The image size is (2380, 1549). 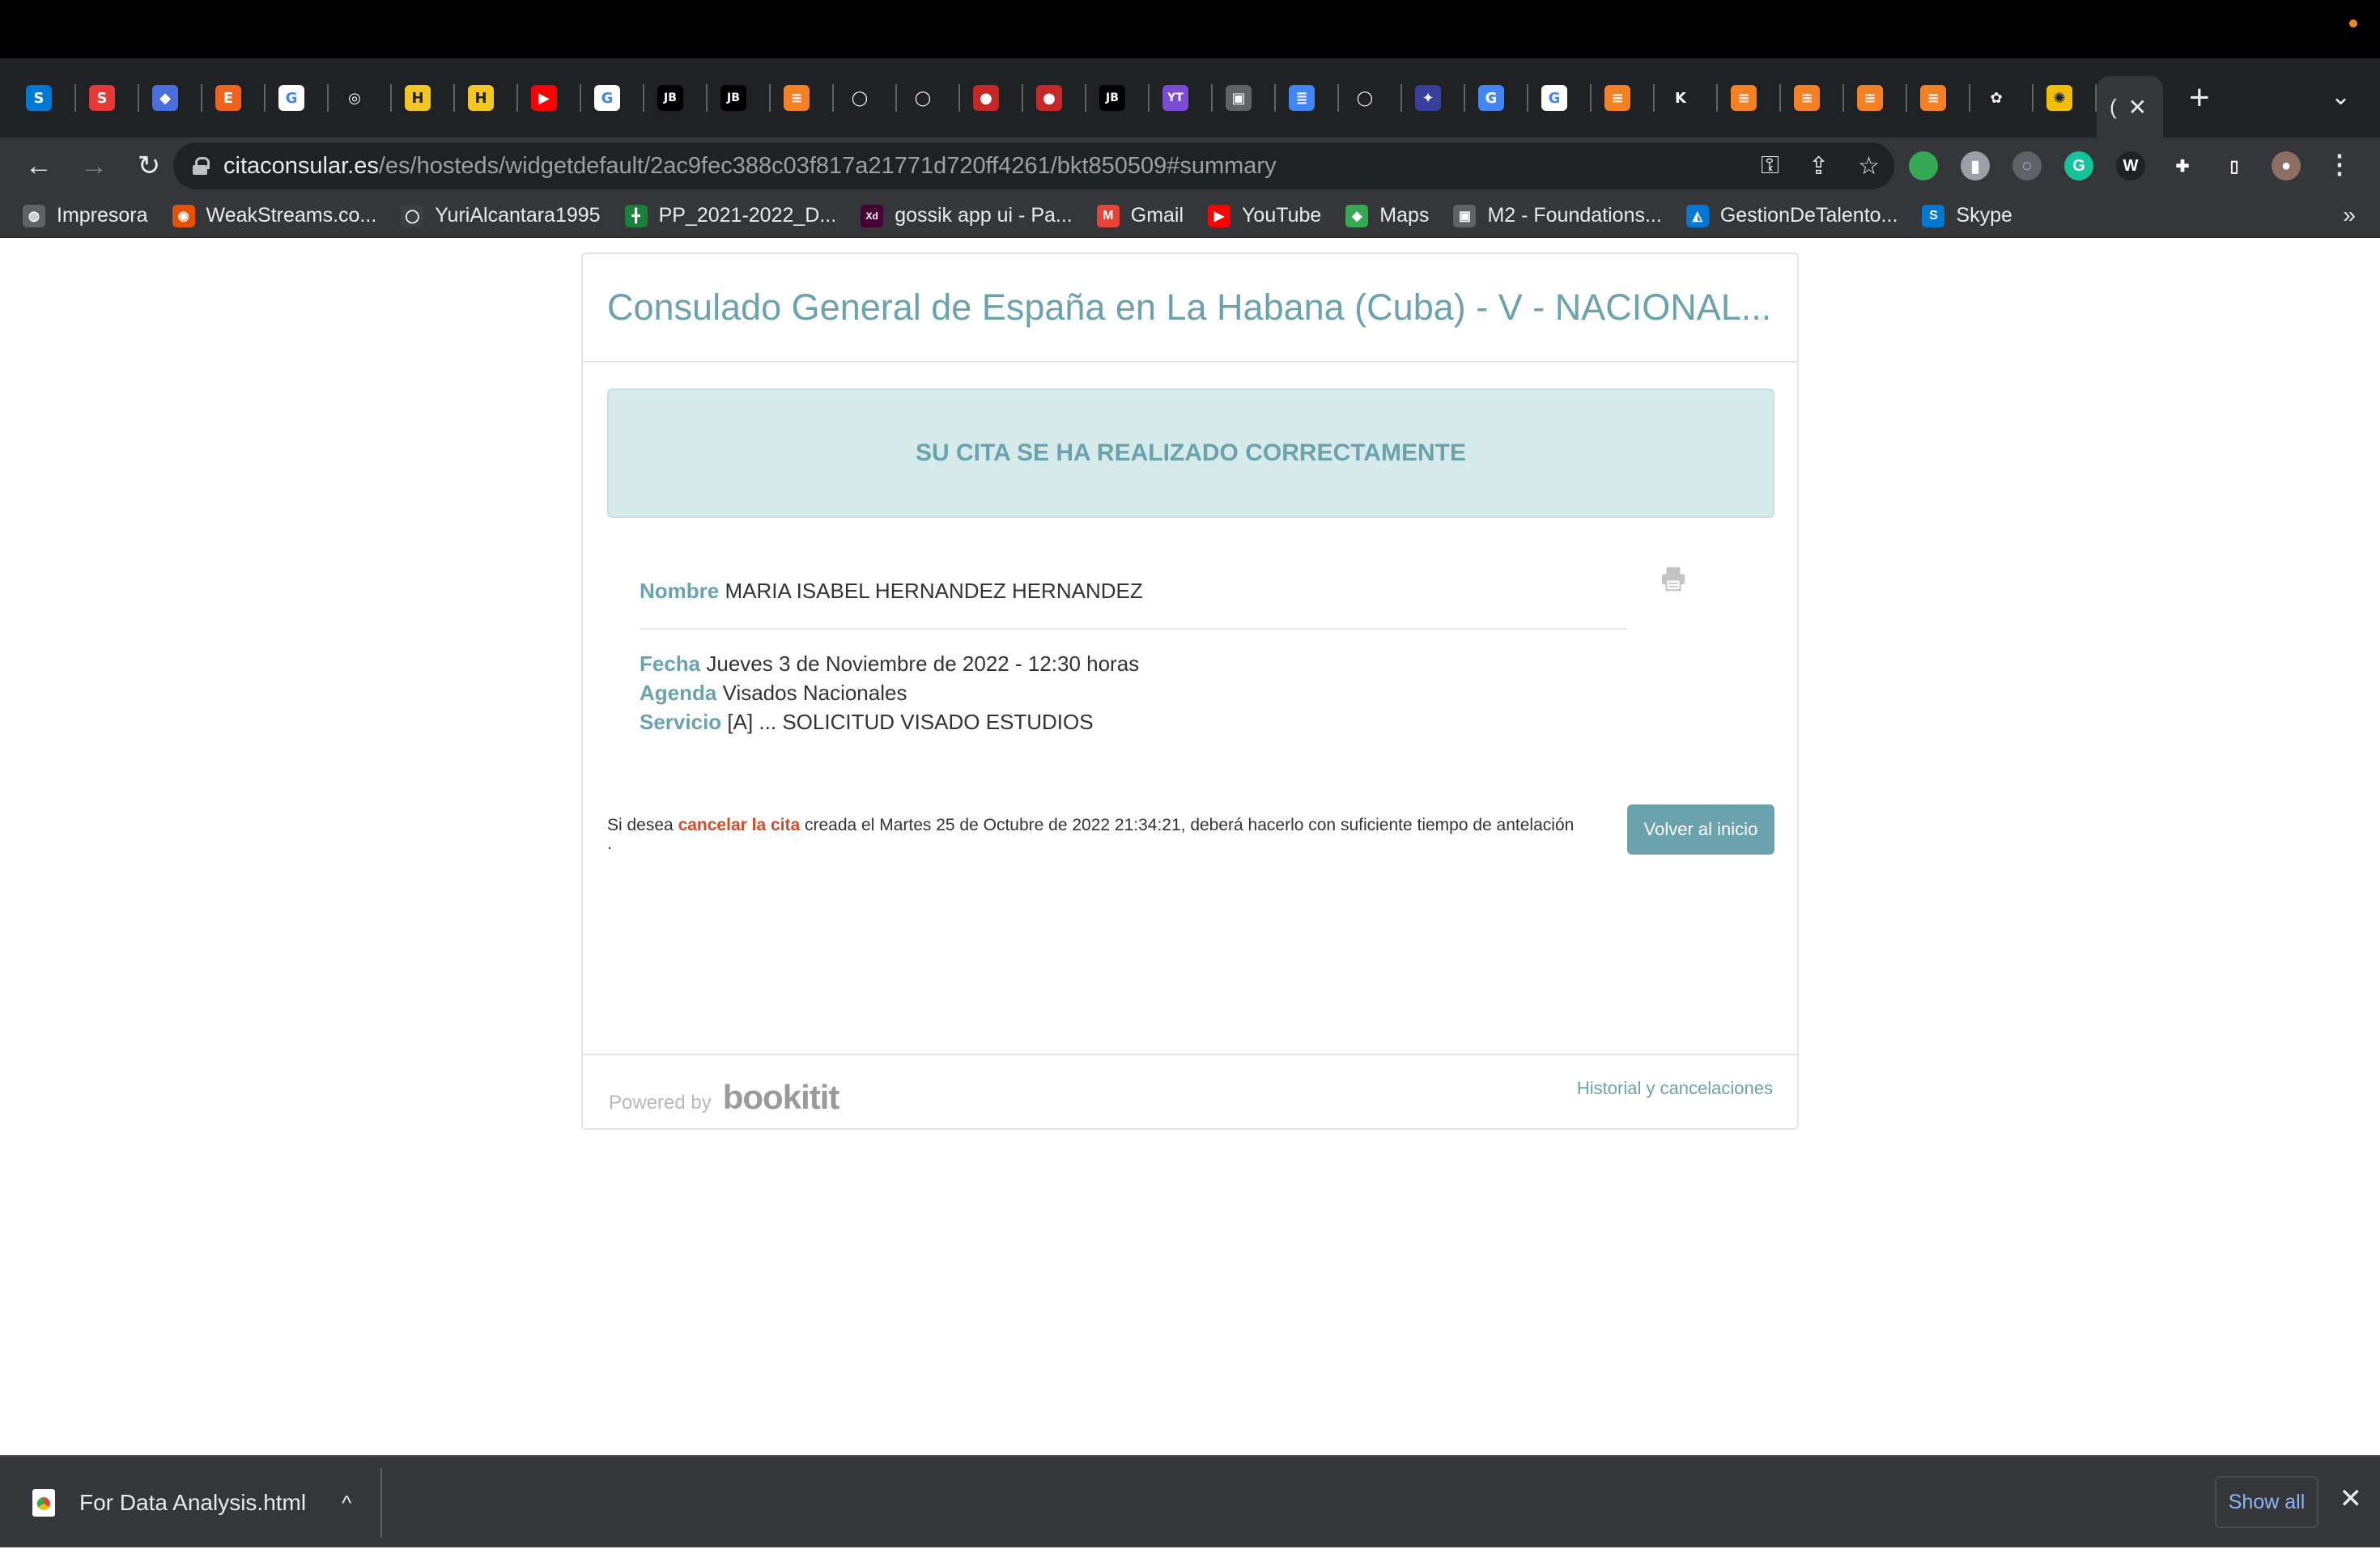 What do you see at coordinates (1876, 98) in the screenshot?
I see `tab-29: ≡` at bounding box center [1876, 98].